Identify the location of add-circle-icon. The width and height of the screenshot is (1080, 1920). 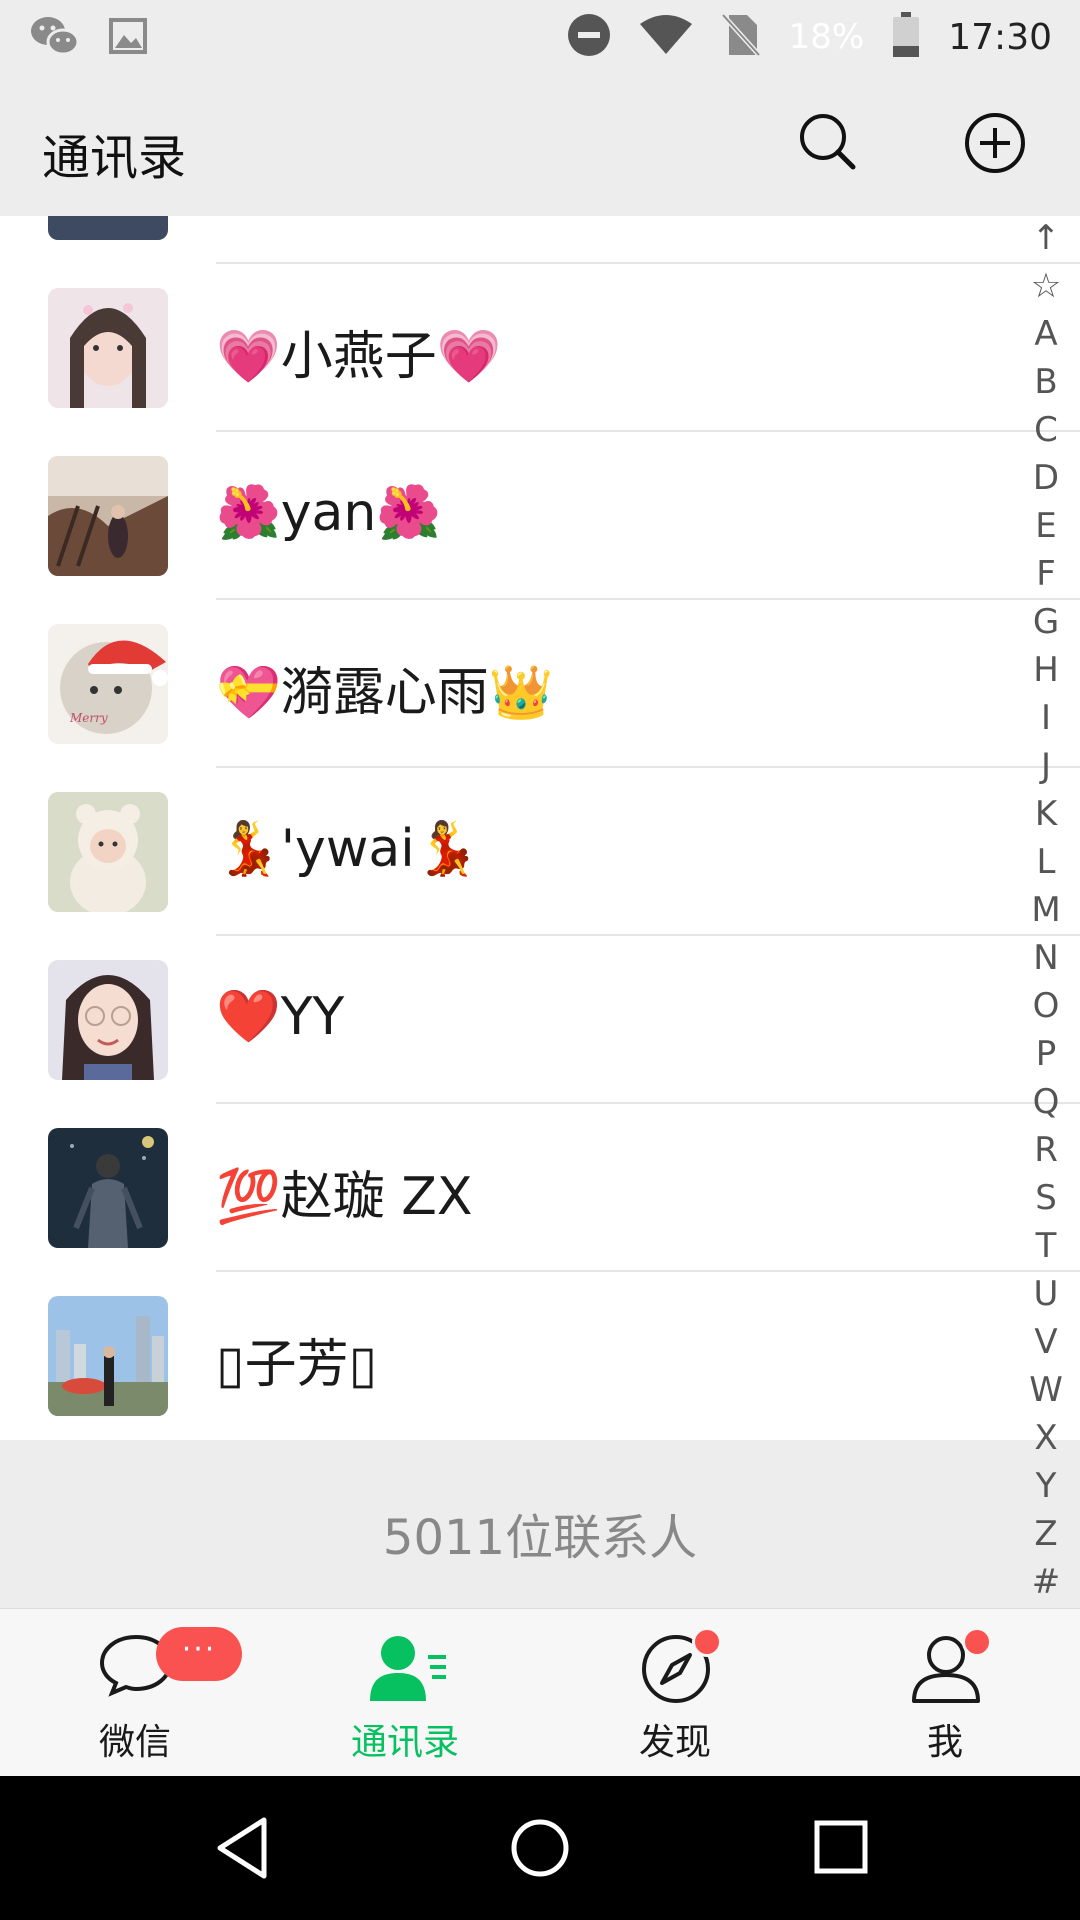
(995, 143).